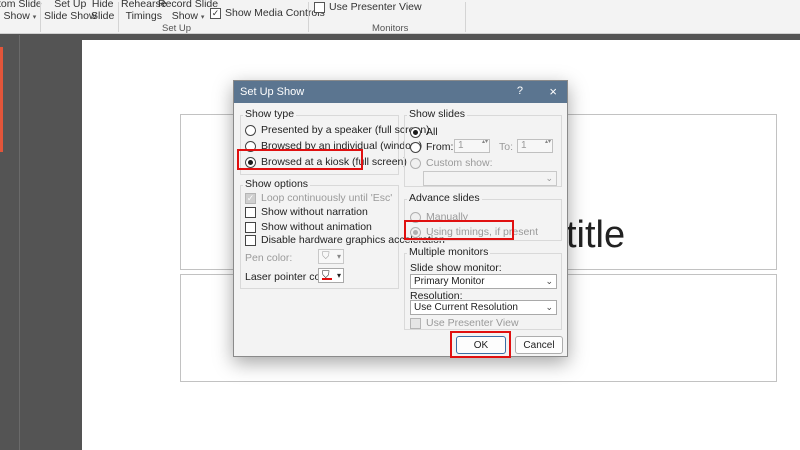 The height and width of the screenshot is (450, 800). Describe the element at coordinates (375, 7) in the screenshot. I see `use-presenter-view-label: Use Presenter View` at that location.